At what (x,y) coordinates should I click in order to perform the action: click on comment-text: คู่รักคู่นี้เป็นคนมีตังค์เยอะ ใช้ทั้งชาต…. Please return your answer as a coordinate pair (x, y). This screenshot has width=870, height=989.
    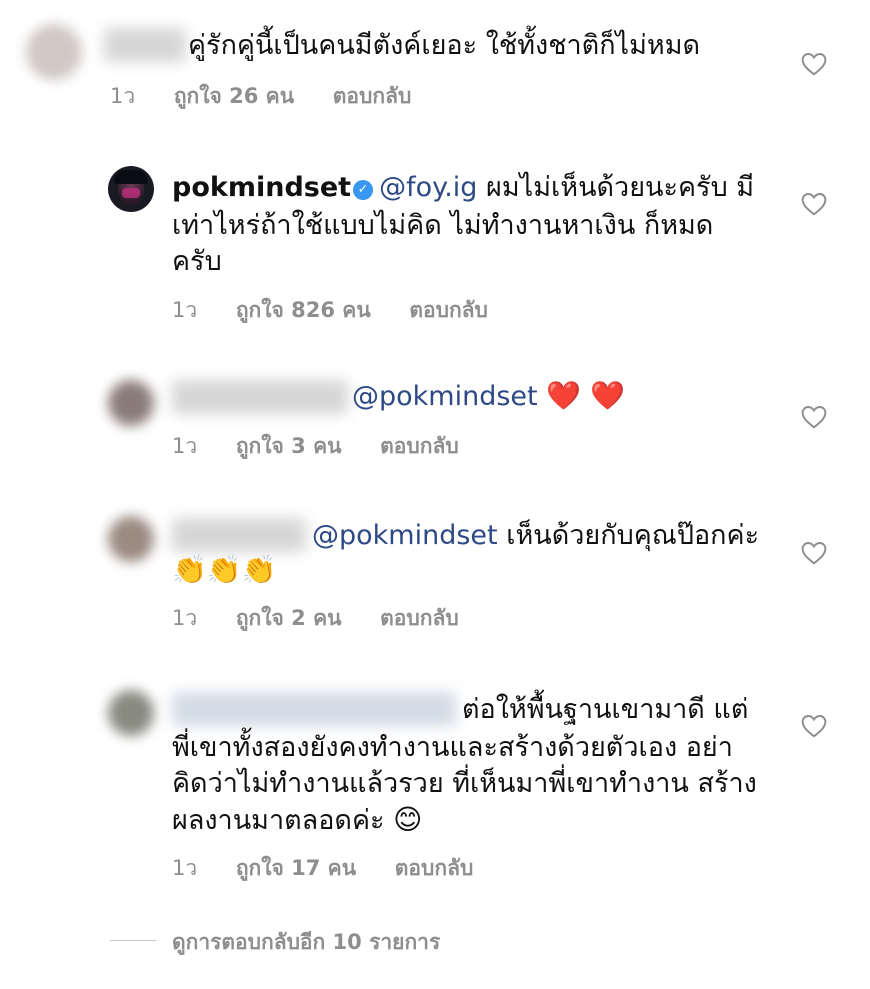
    Looking at the image, I should click on (444, 45).